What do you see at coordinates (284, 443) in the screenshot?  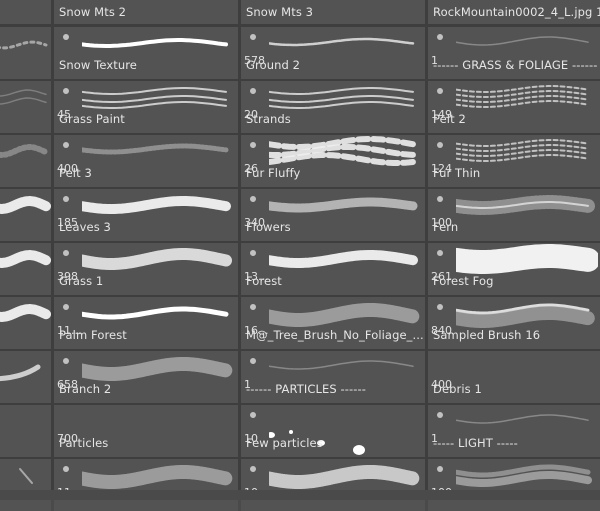 I see `brush-preset-name: Few particles` at bounding box center [284, 443].